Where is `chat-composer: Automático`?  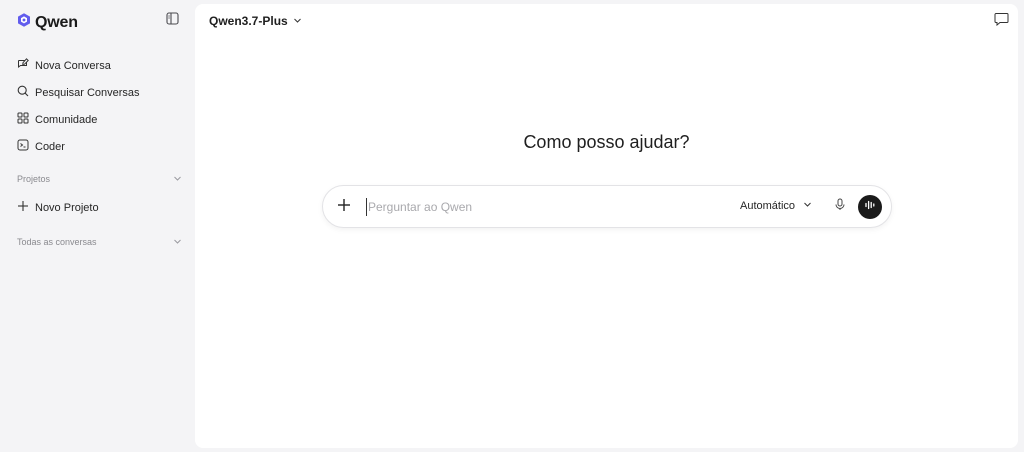 chat-composer: Automático is located at coordinates (607, 206).